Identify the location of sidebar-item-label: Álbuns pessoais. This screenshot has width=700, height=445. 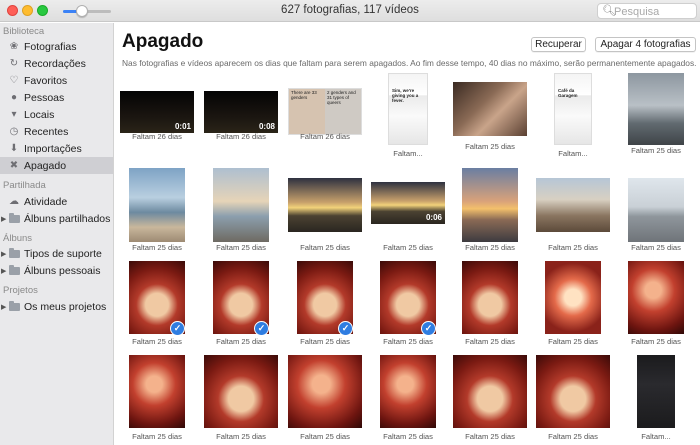
(62, 270).